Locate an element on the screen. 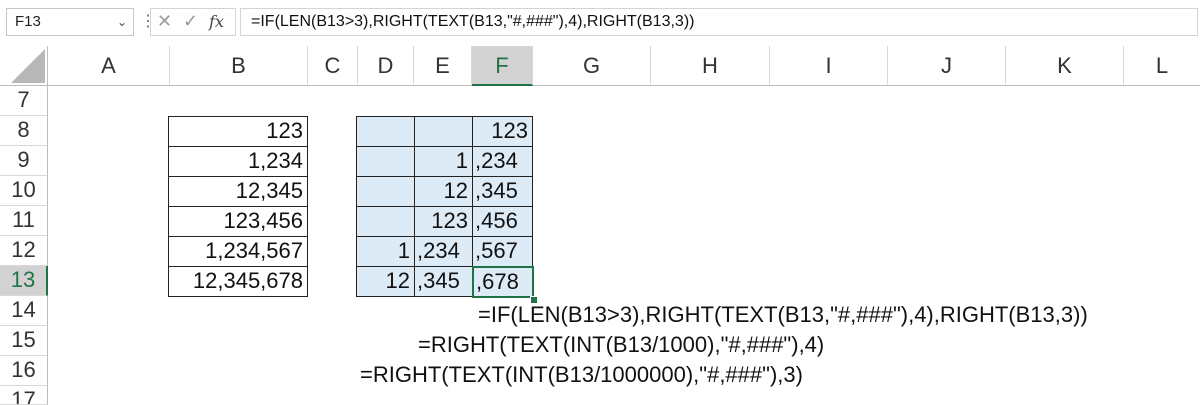  name-box-value: F13 is located at coordinates (28, 21).